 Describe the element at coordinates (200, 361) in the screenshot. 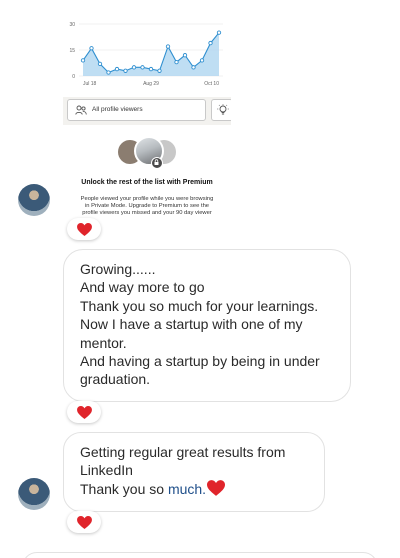

I see `message-line: And having a startup by being in under` at that location.